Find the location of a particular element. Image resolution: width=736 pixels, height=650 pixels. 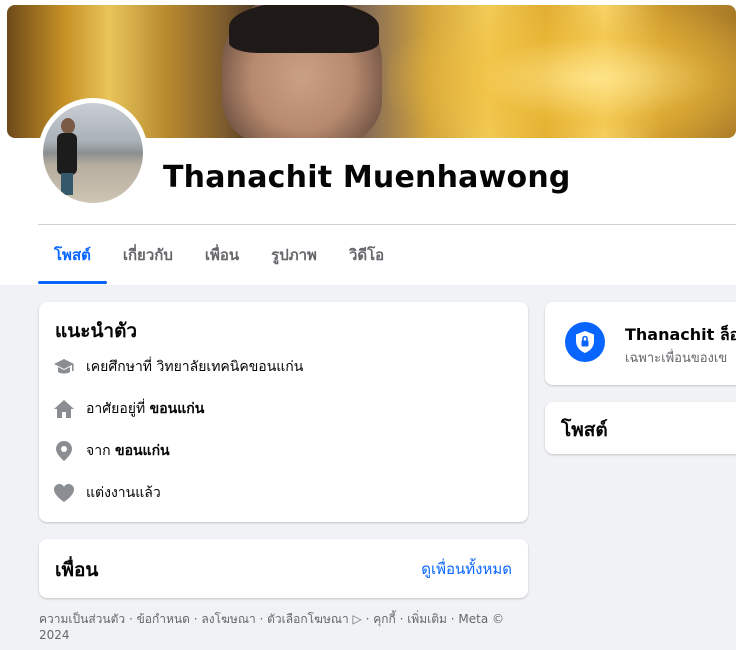

intro-lives-in-prefix: อาศัยอยู่ที่ is located at coordinates (118, 409).